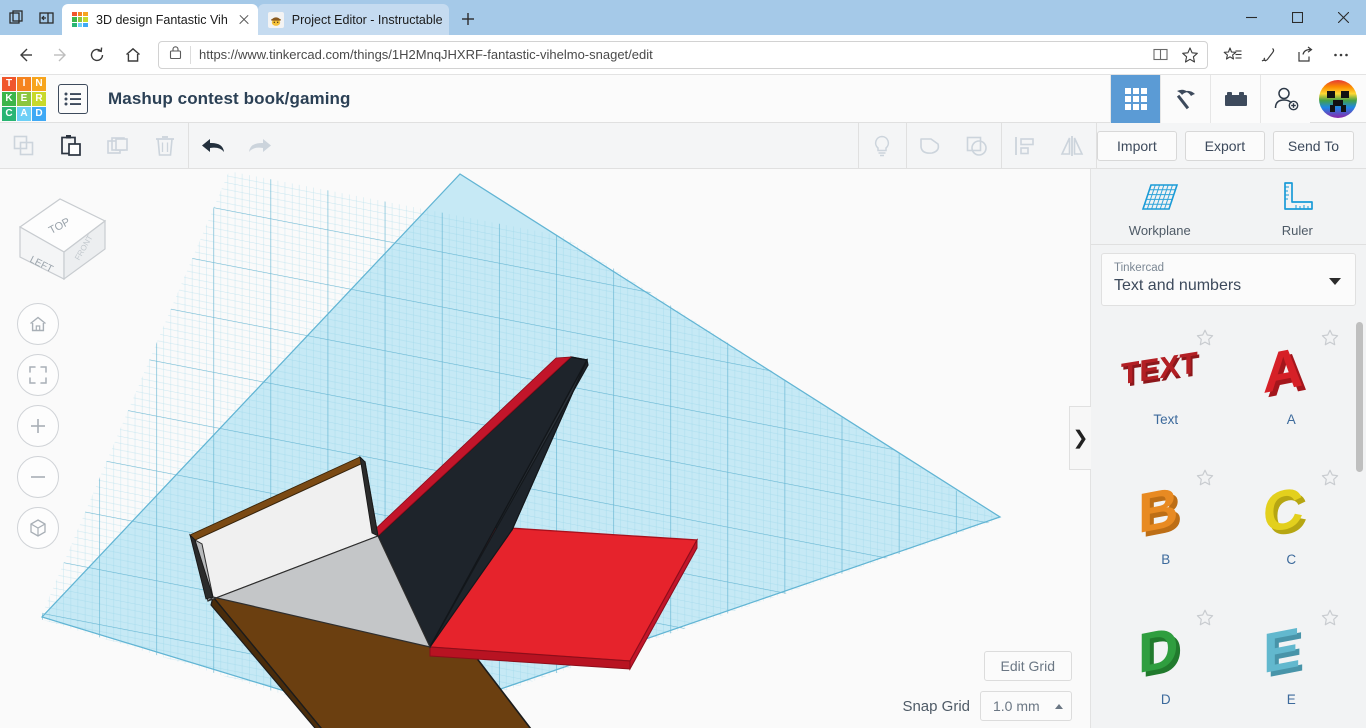 The image size is (1366, 728). I want to click on group-button, so click(930, 146).